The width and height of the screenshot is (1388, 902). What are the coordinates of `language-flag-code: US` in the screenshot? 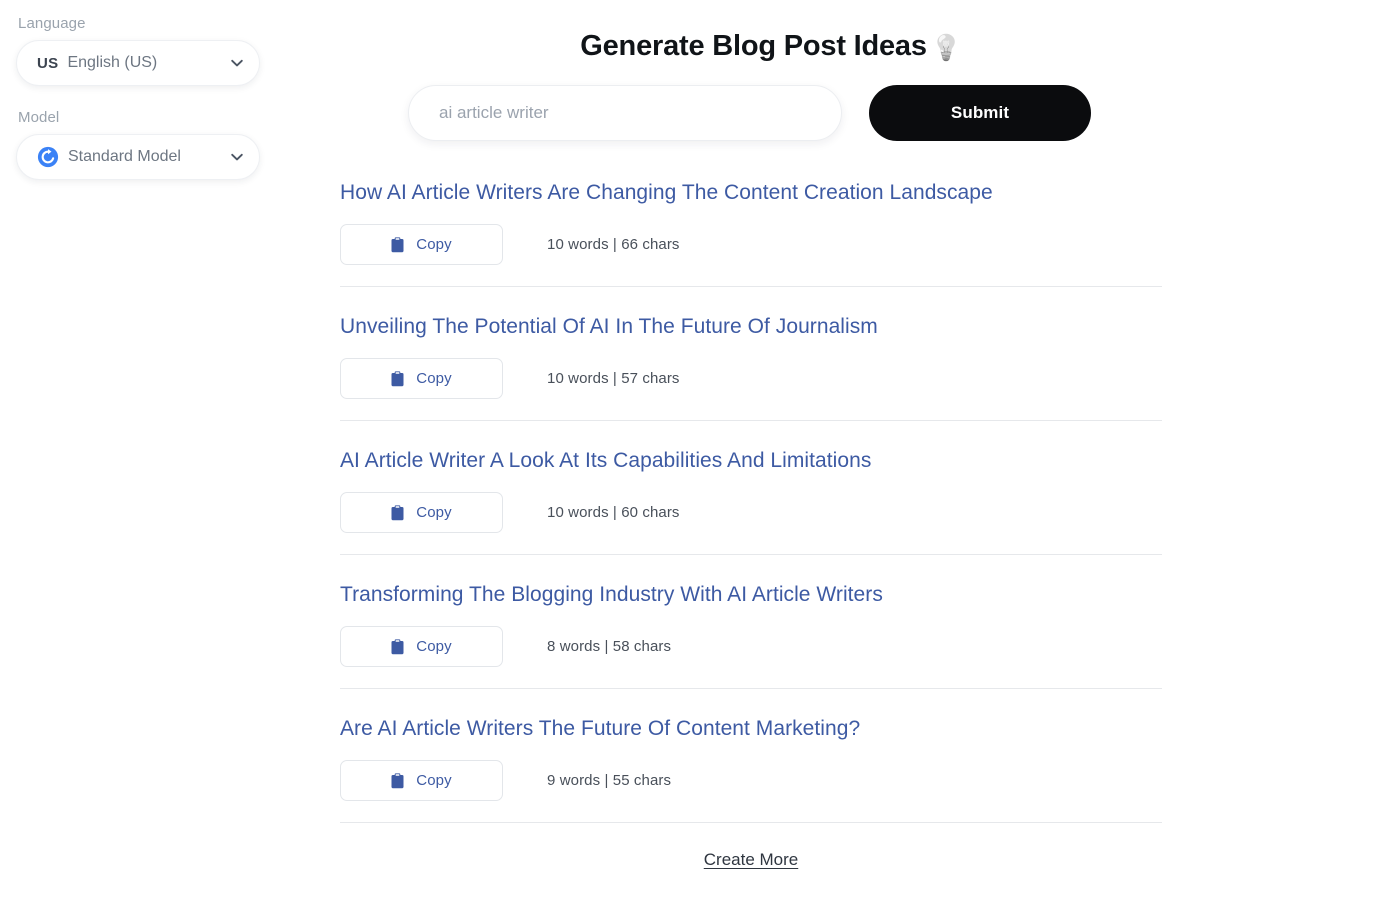 It's located at (48, 63).